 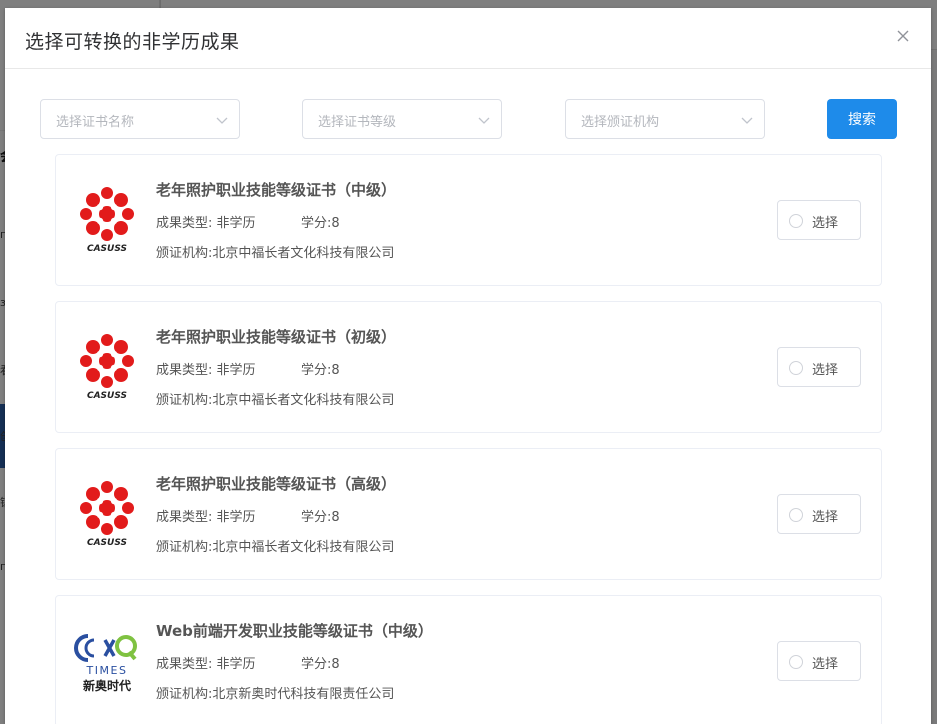 I want to click on certificate-level-select: 选择证书等级, so click(x=402, y=119).